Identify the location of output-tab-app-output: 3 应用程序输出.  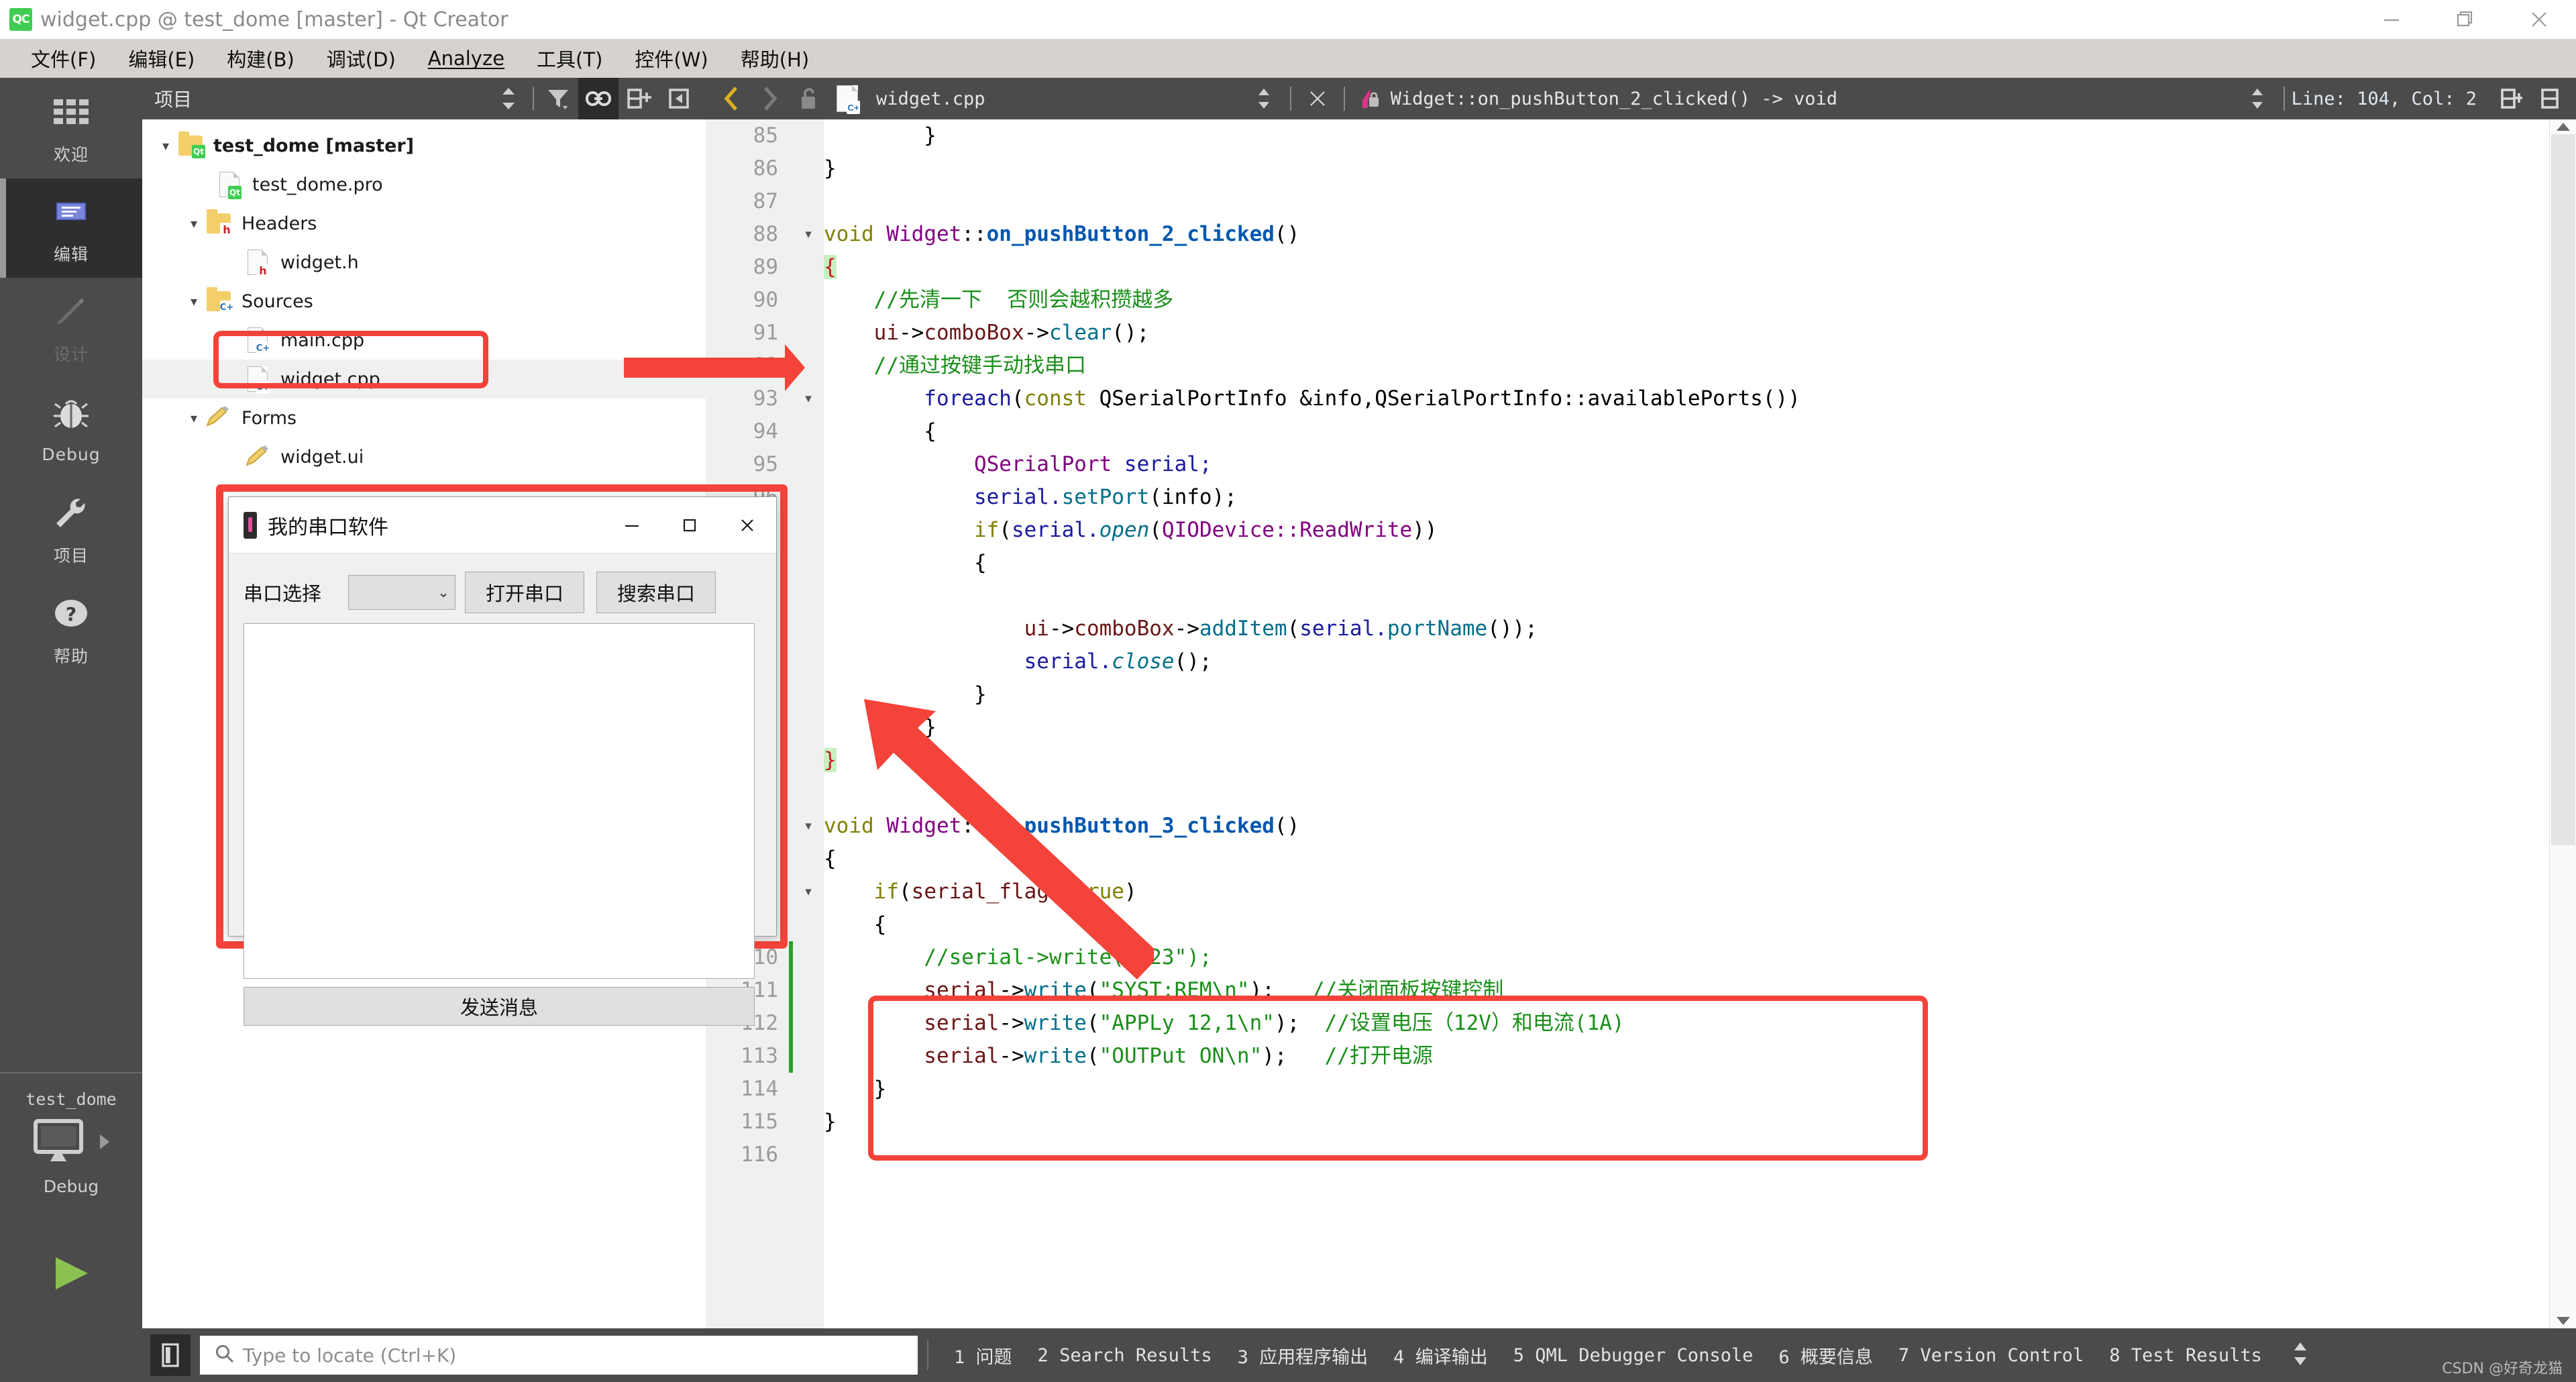
(1303, 1355).